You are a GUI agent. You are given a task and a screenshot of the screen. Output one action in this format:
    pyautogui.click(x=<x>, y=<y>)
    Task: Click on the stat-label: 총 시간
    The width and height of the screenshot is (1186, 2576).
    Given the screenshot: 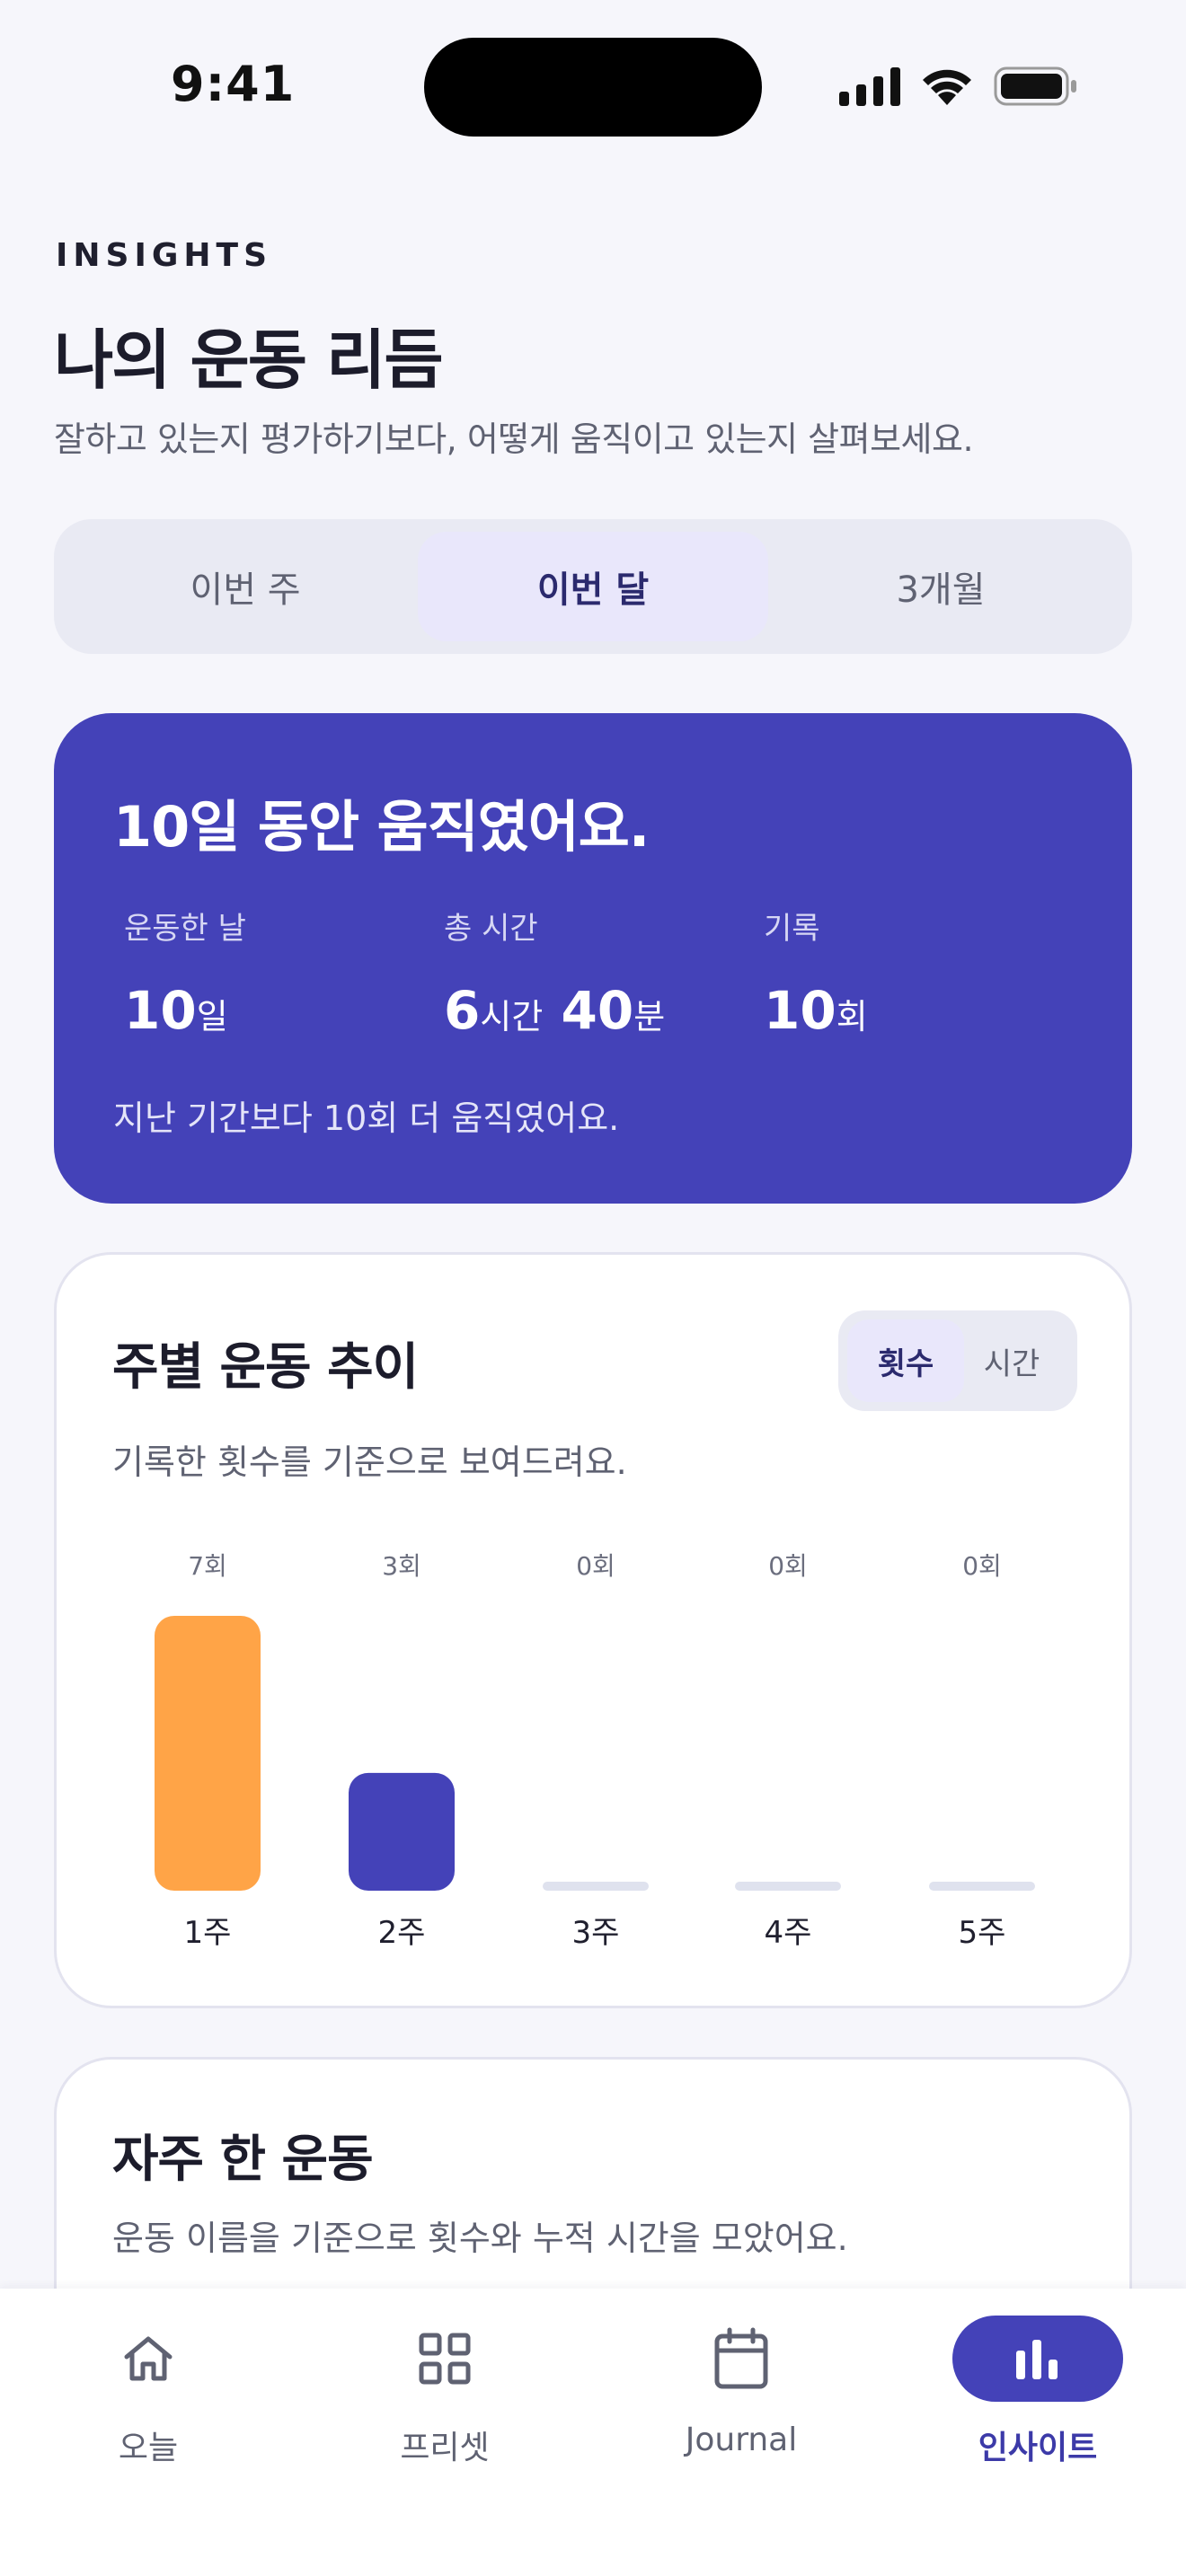 What is the action you would take?
    pyautogui.click(x=491, y=929)
    